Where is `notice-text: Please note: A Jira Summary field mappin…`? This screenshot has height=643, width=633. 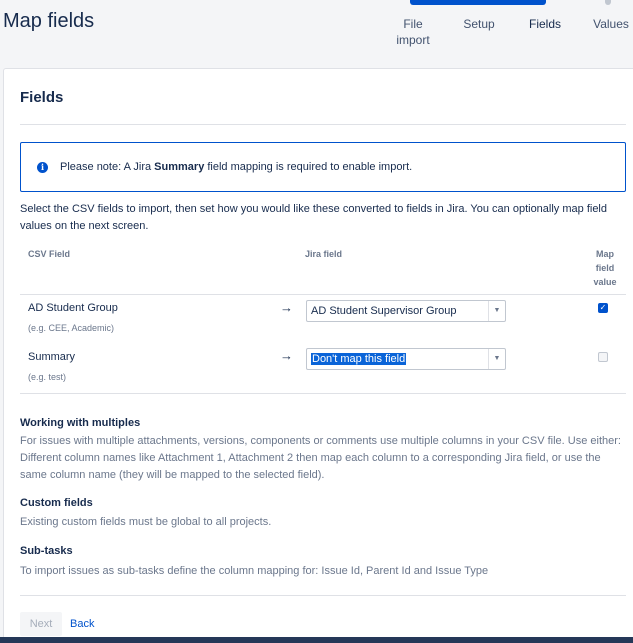
notice-text: Please note: A Jira Summary field mappin… is located at coordinates (236, 167).